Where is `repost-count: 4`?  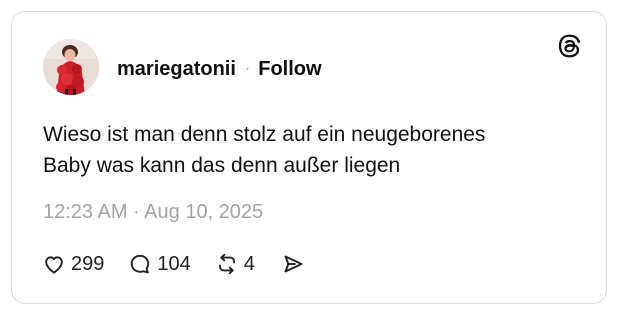
repost-count: 4 is located at coordinates (249, 263).